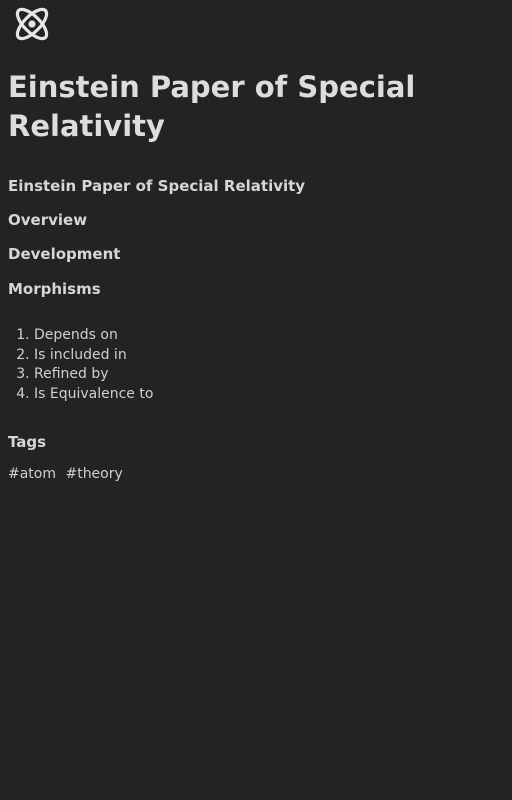 The image size is (512, 800). I want to click on tag-list: #atom #theory, so click(65, 474).